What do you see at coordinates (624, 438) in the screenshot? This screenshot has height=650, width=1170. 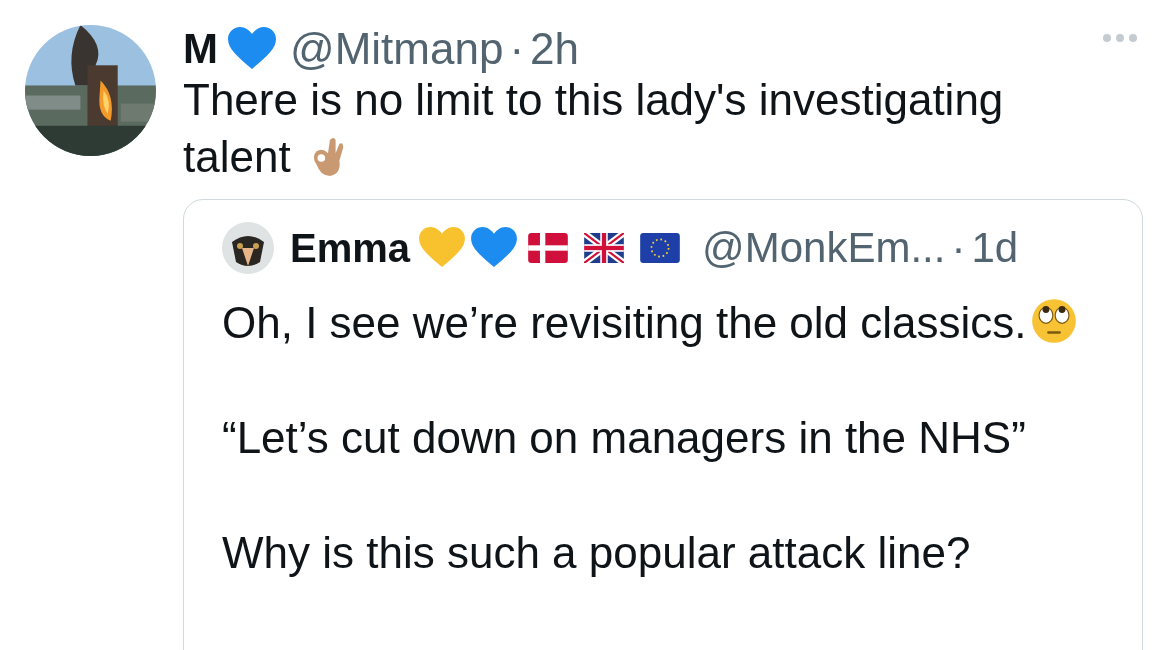 I see `quote-text: “Let’s cut down on managers in the NHS”` at bounding box center [624, 438].